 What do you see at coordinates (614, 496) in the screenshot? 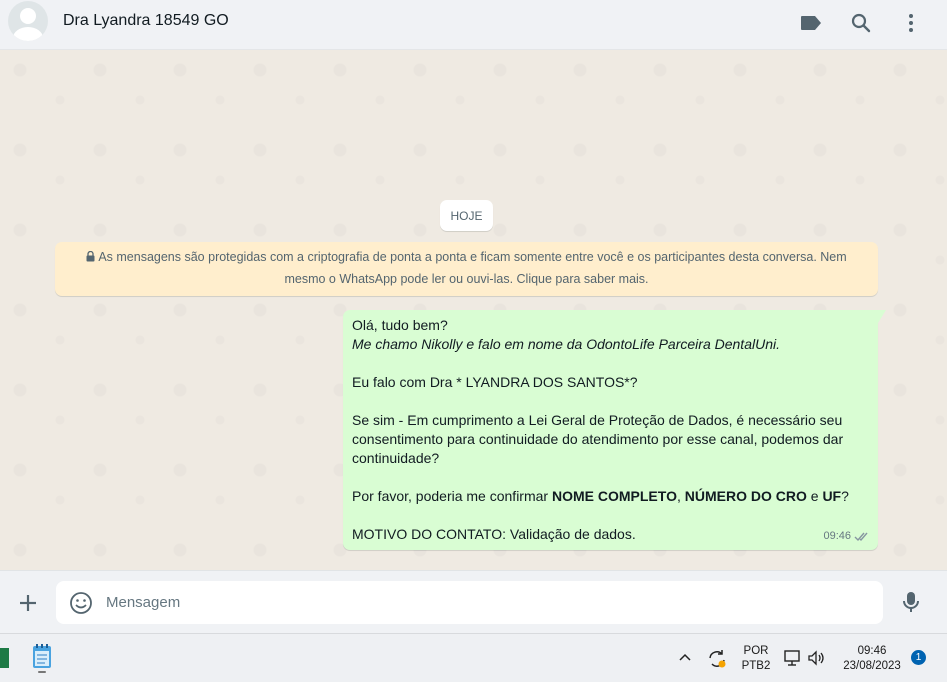
I see `bold-text: NOME COMPLETO` at bounding box center [614, 496].